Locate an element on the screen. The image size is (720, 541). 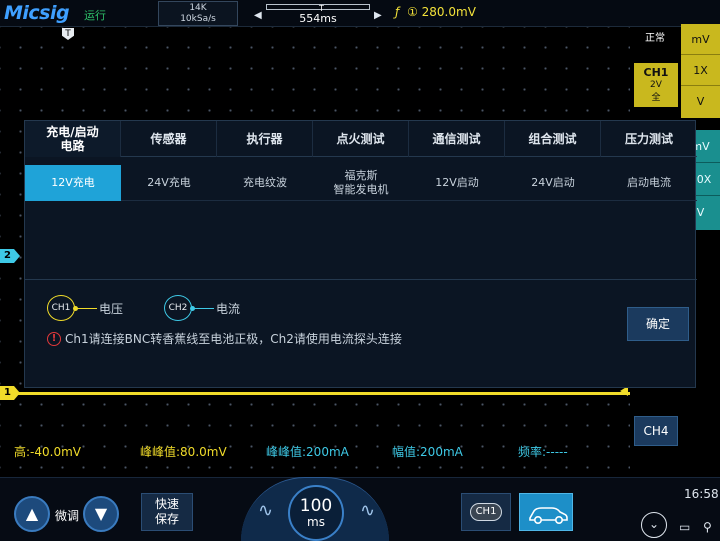
ch2-legend-line is located at coordinates (202, 308).